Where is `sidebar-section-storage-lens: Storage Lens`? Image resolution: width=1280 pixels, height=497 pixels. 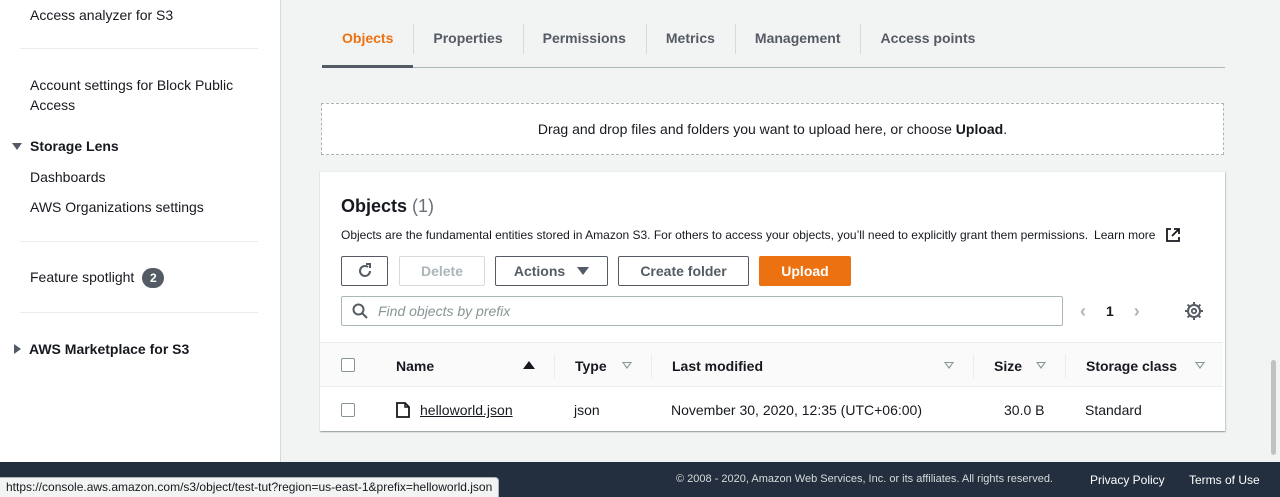 sidebar-section-storage-lens: Storage Lens is located at coordinates (65, 146).